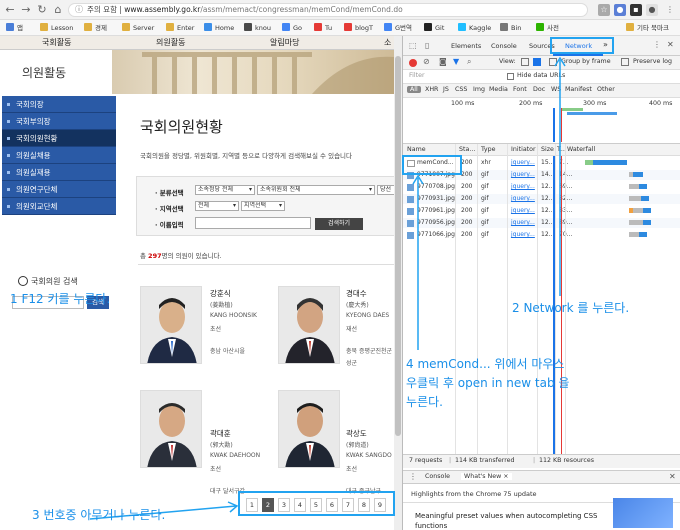 The image size is (680, 530). I want to click on annotation-step4-line2: 우클릭 후 open in new tab 을, so click(488, 383).